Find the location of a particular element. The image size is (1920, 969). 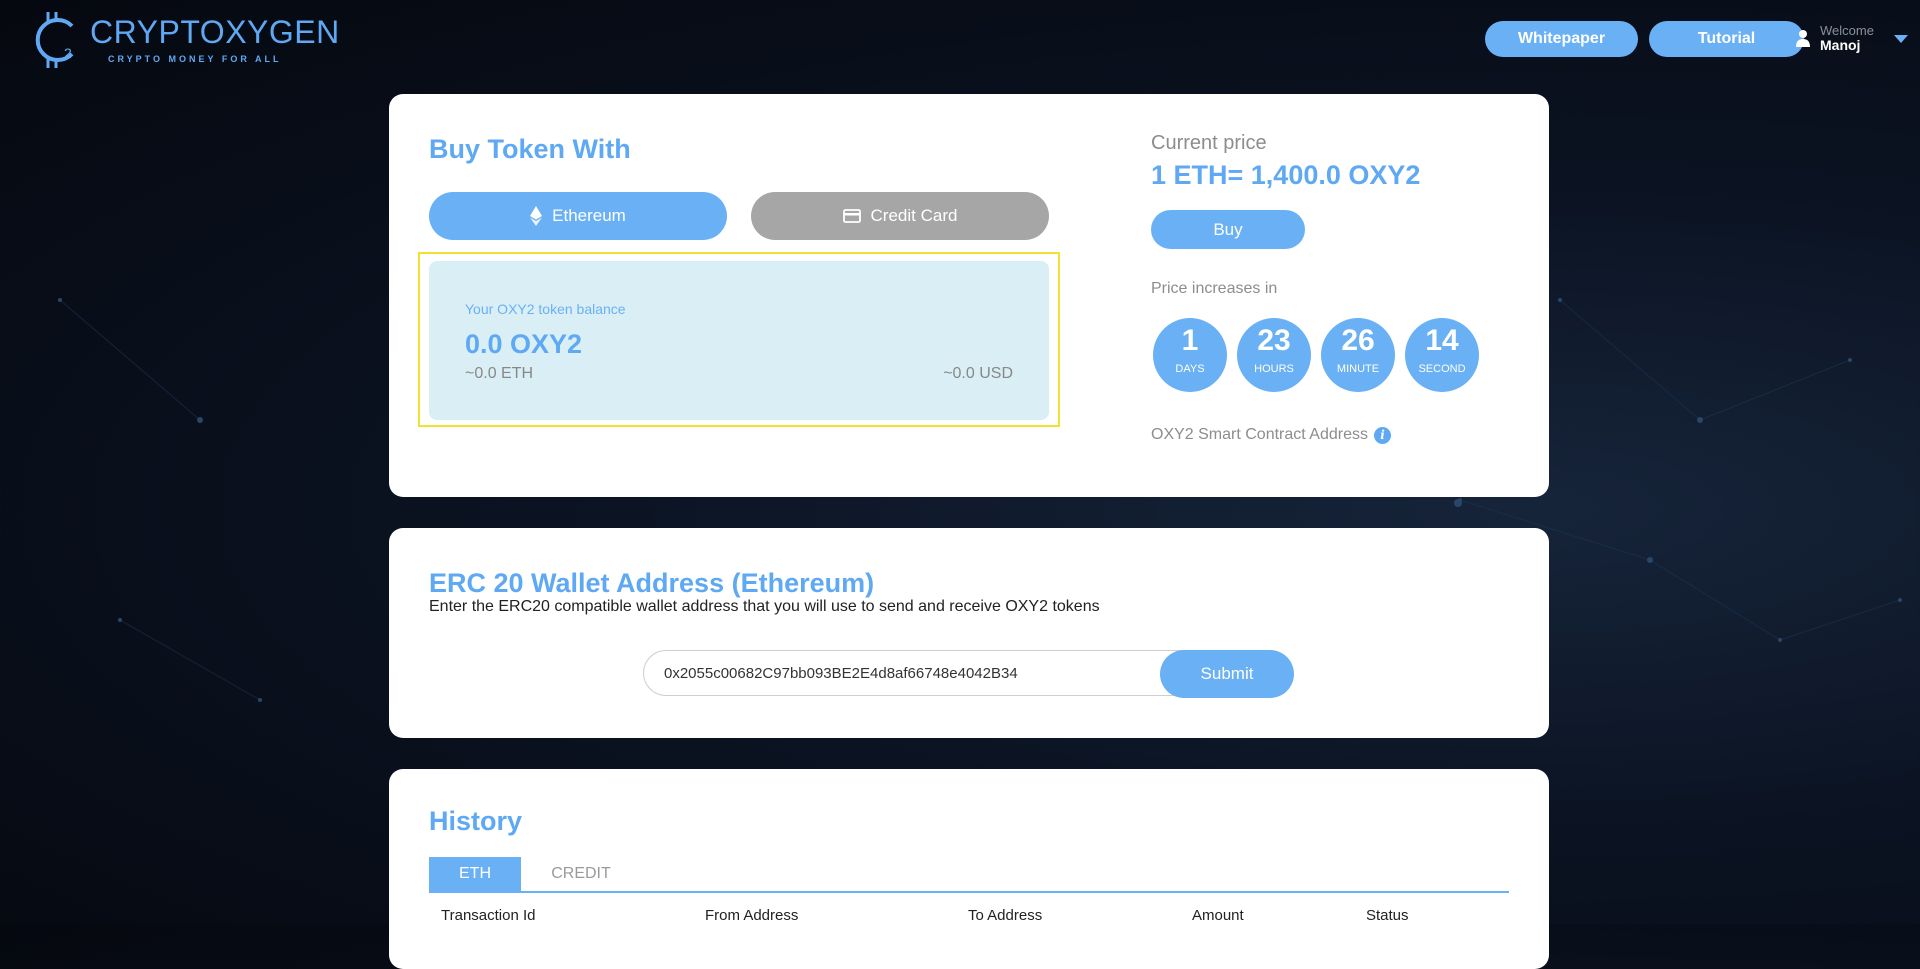

balance-eth: ~0.0 ETH is located at coordinates (499, 373).